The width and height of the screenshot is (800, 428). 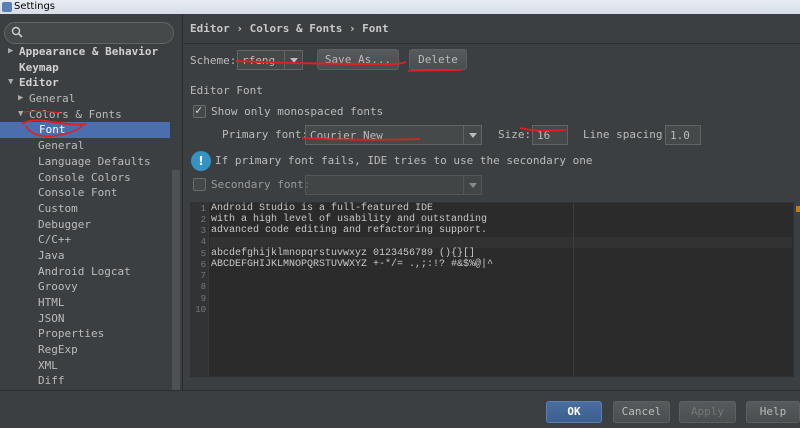 I want to click on tree-item-label: Font, so click(x=52, y=130).